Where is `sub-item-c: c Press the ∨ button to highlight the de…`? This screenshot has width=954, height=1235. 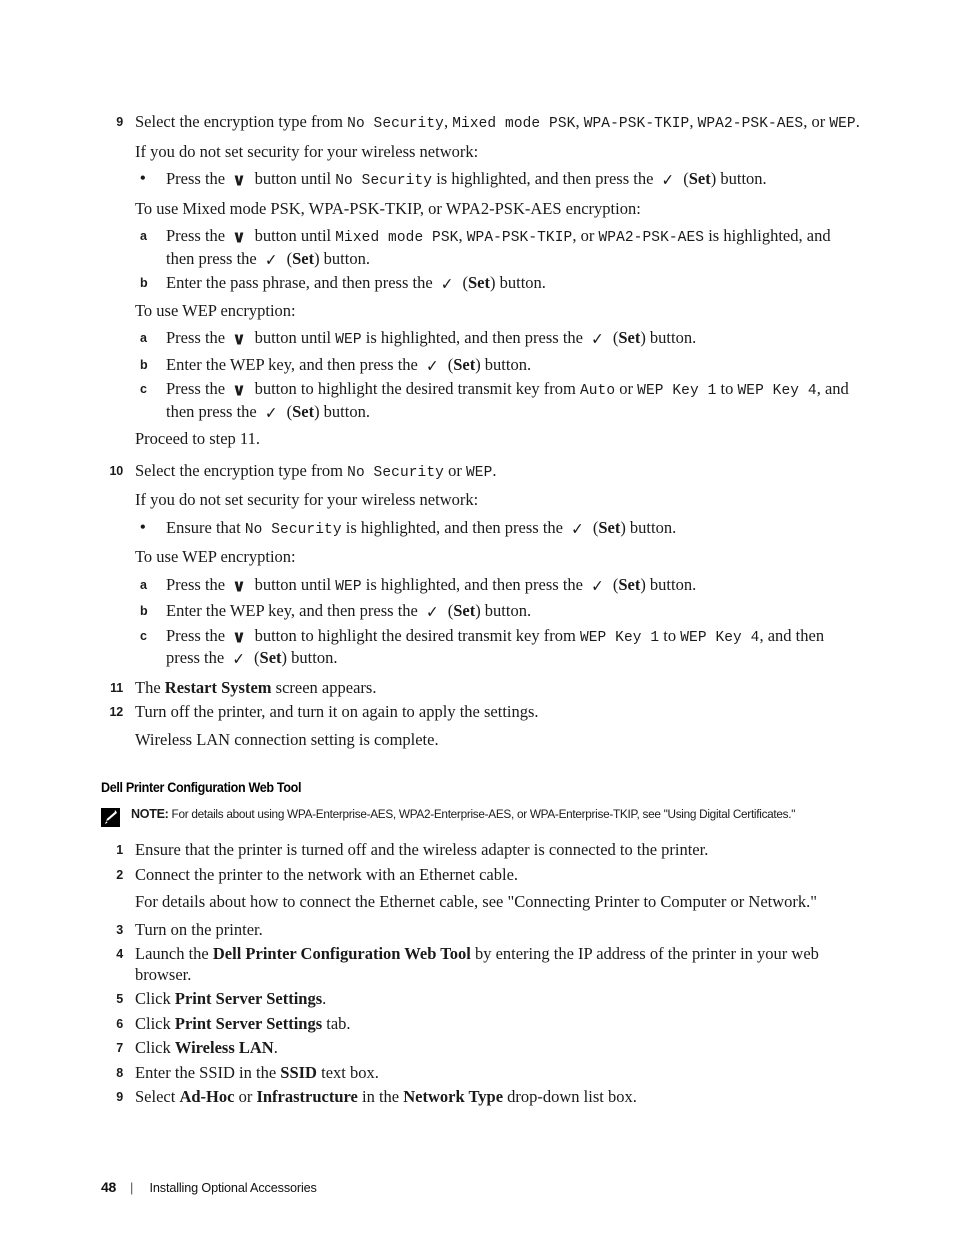
sub-item-c: c Press the ∨ button to highlight the de… is located at coordinates (500, 647).